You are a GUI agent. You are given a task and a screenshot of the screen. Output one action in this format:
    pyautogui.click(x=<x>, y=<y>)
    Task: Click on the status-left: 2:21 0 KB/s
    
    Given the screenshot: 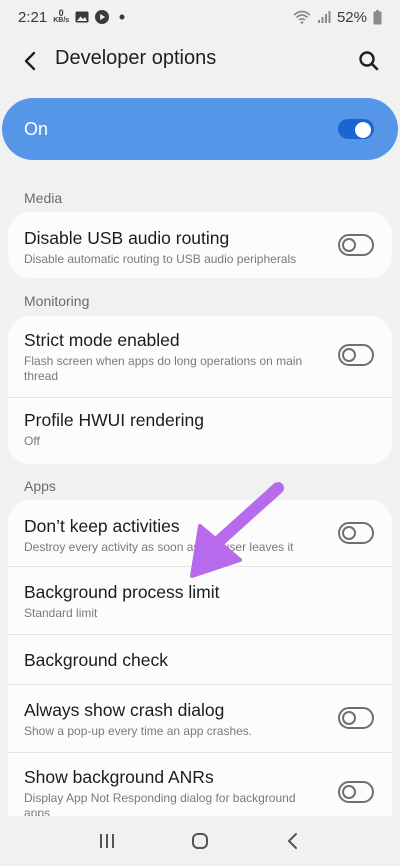 What is the action you would take?
    pyautogui.click(x=71, y=17)
    